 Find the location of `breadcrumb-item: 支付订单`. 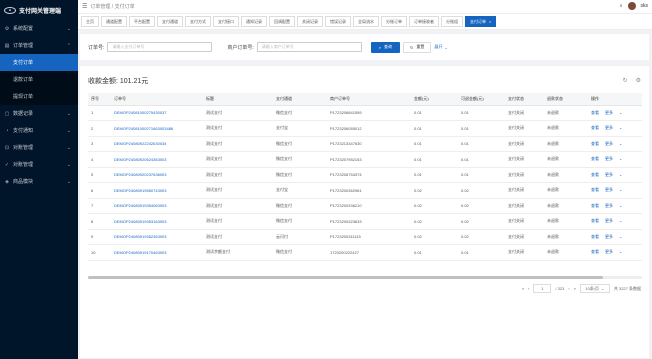

breadcrumb-item: 支付订单 is located at coordinates (124, 7).